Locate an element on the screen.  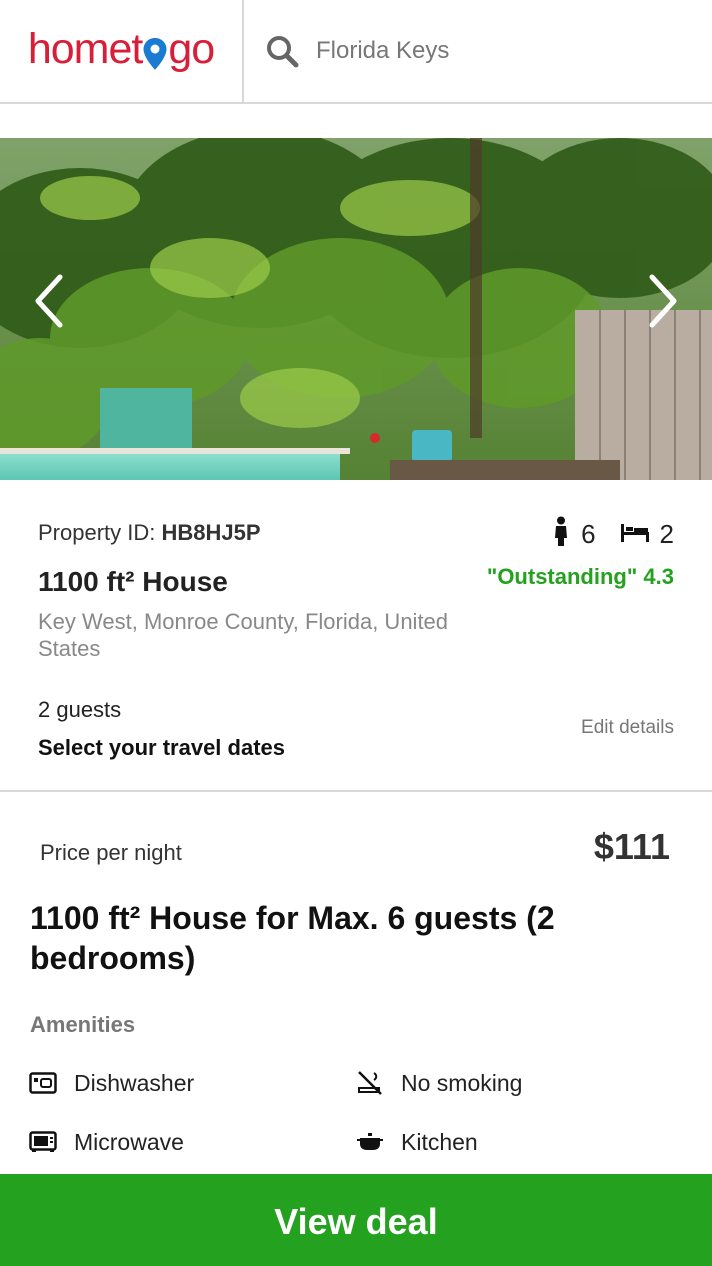
search-input is located at coordinates (506, 51).